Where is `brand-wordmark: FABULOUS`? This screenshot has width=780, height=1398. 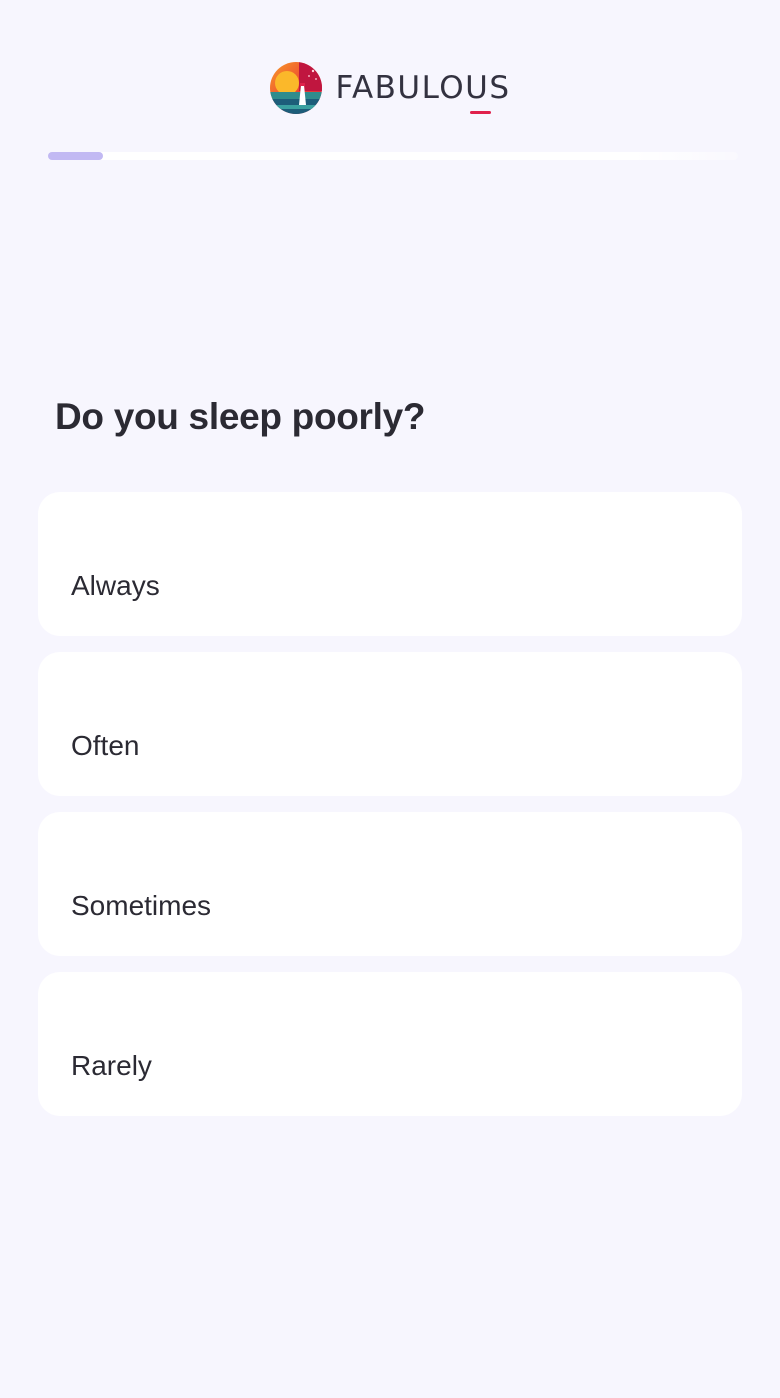
brand-wordmark: FABULOUS is located at coordinates (423, 91).